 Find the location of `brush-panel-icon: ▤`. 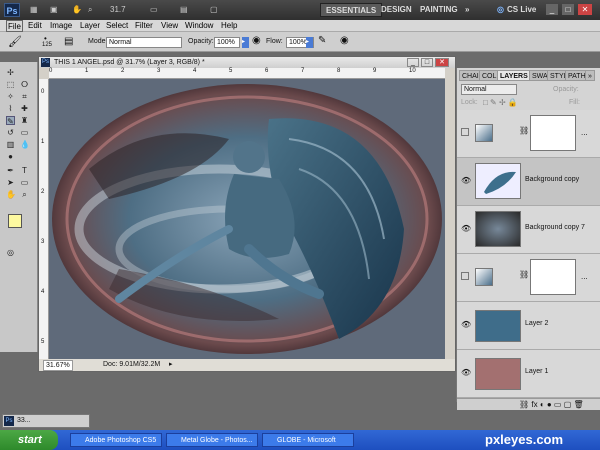

brush-panel-icon: ▤ is located at coordinates (68, 41).